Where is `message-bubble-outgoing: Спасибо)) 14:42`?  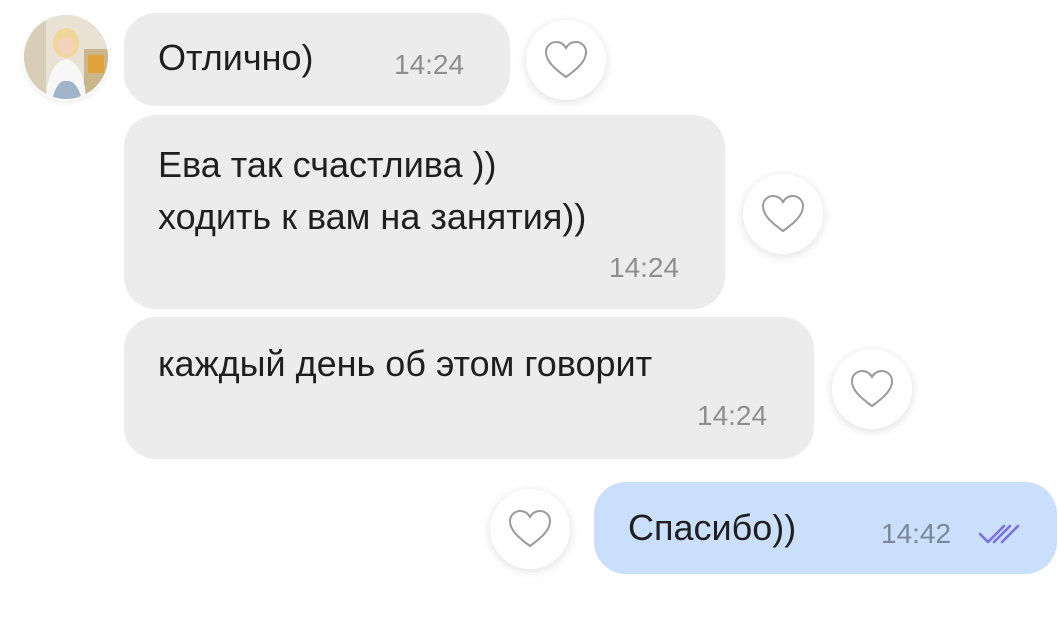 message-bubble-outgoing: Спасибо)) 14:42 is located at coordinates (825, 528).